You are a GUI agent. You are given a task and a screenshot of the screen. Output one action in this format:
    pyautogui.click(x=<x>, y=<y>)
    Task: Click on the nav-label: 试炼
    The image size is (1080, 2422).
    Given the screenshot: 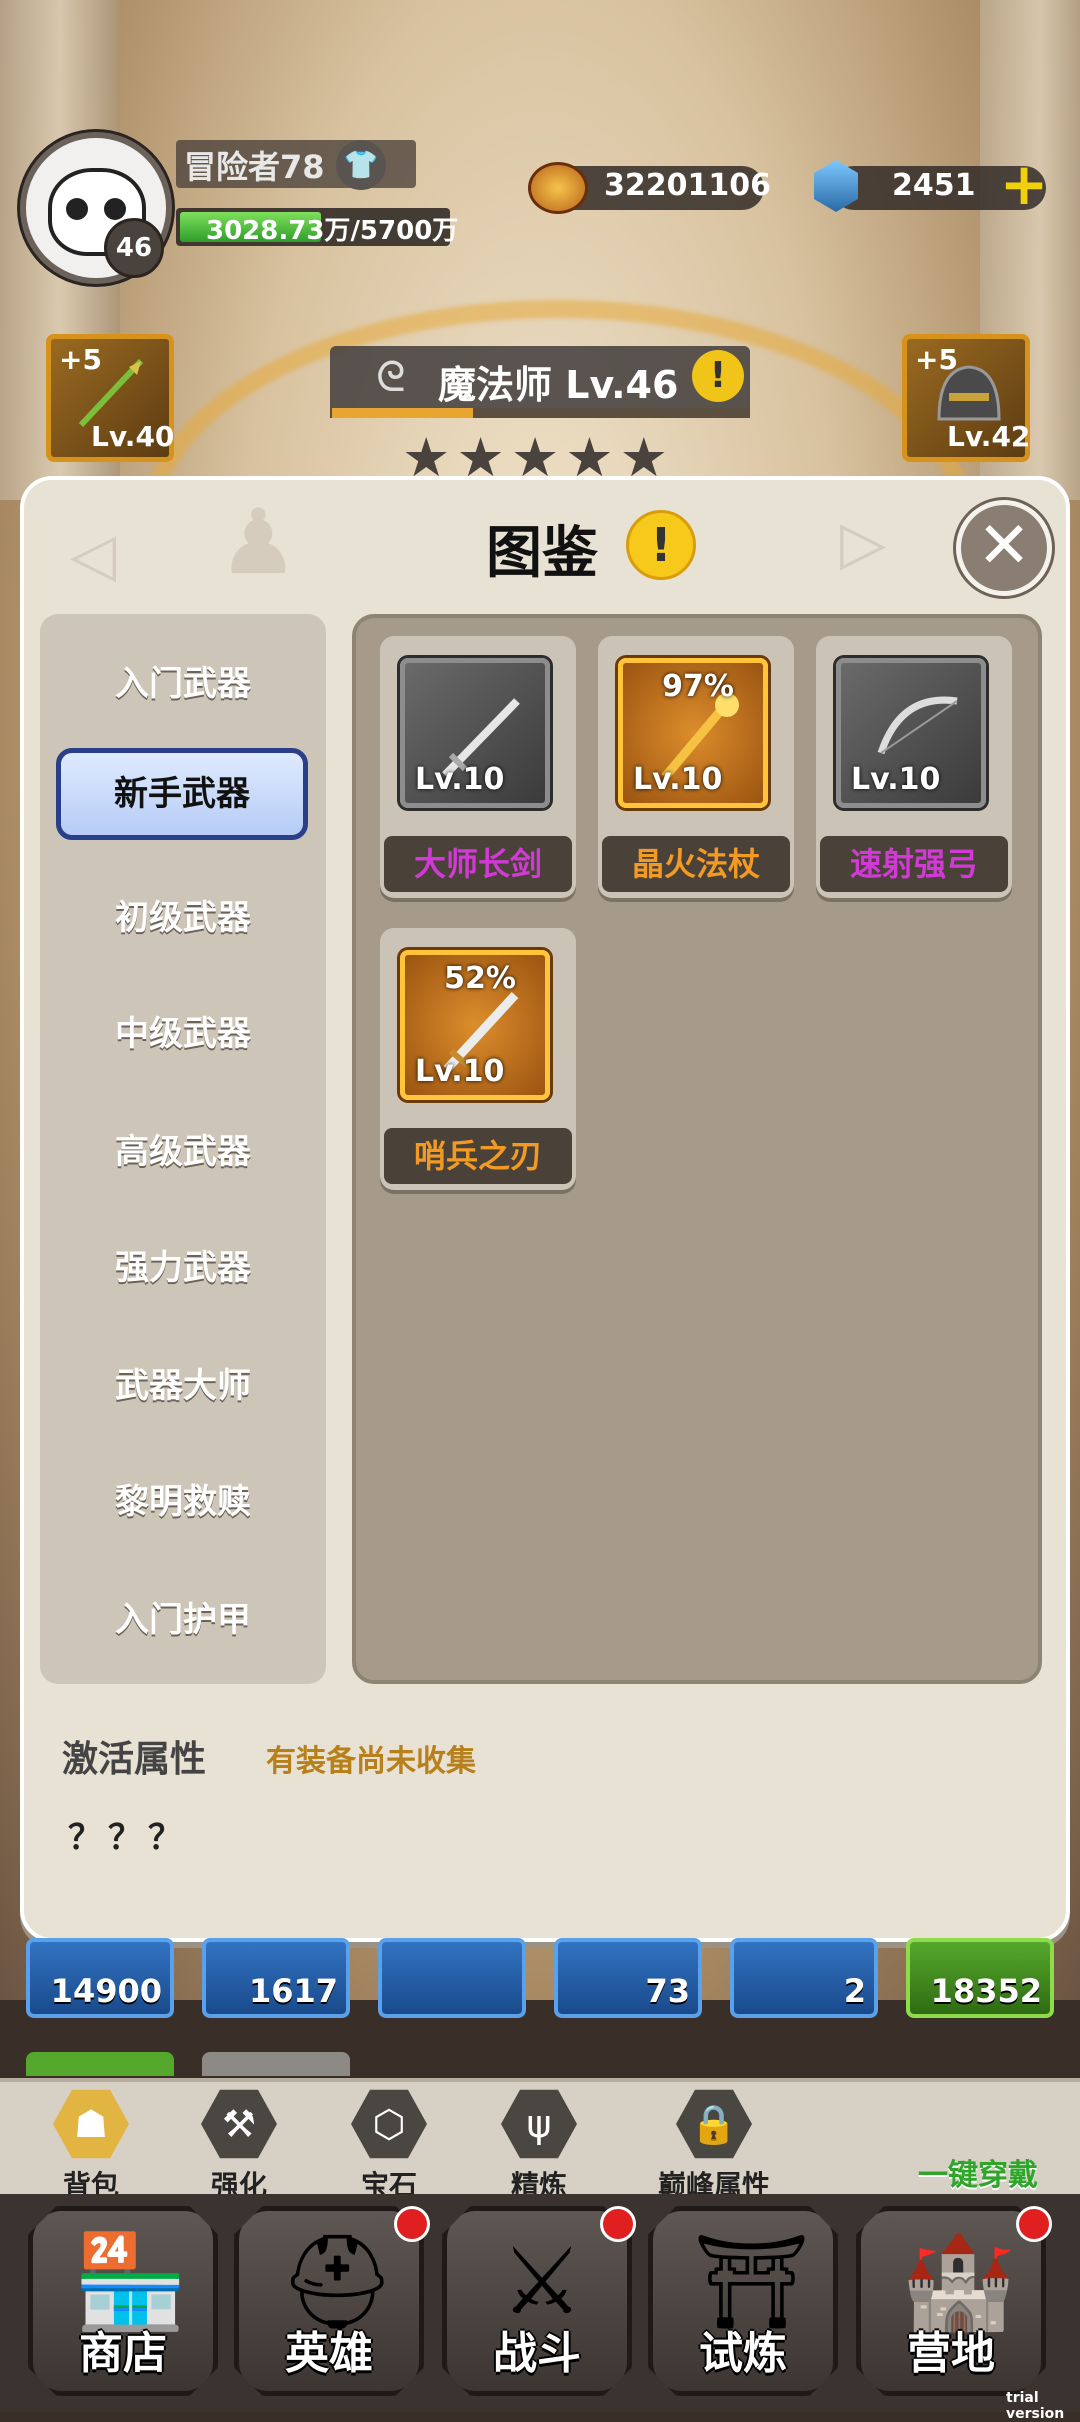 What is the action you would take?
    pyautogui.click(x=743, y=2353)
    